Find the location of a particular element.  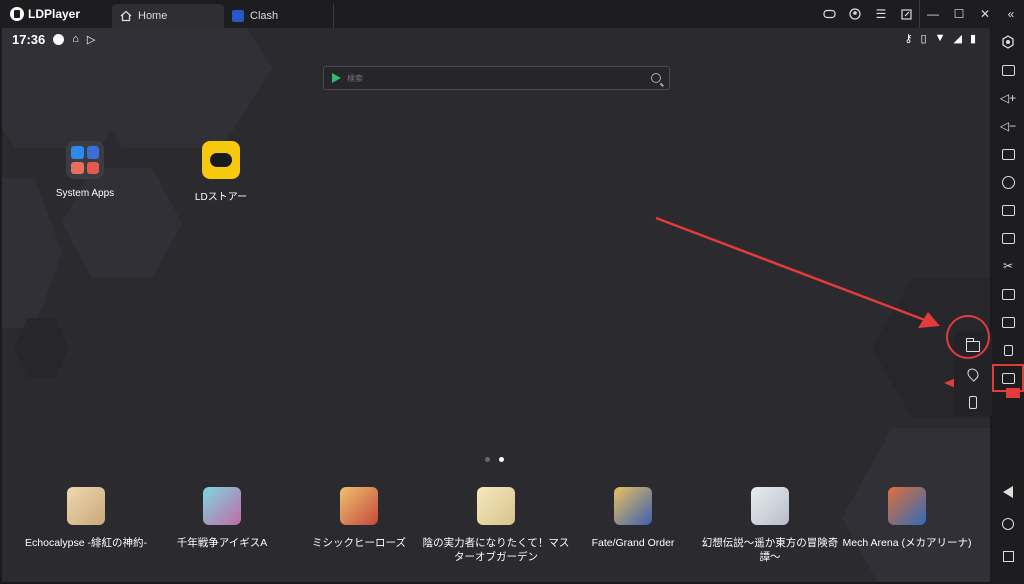

dock-app-mech-arena: Mech Arena (メカアリーナ) is located at coordinates (907, 518).